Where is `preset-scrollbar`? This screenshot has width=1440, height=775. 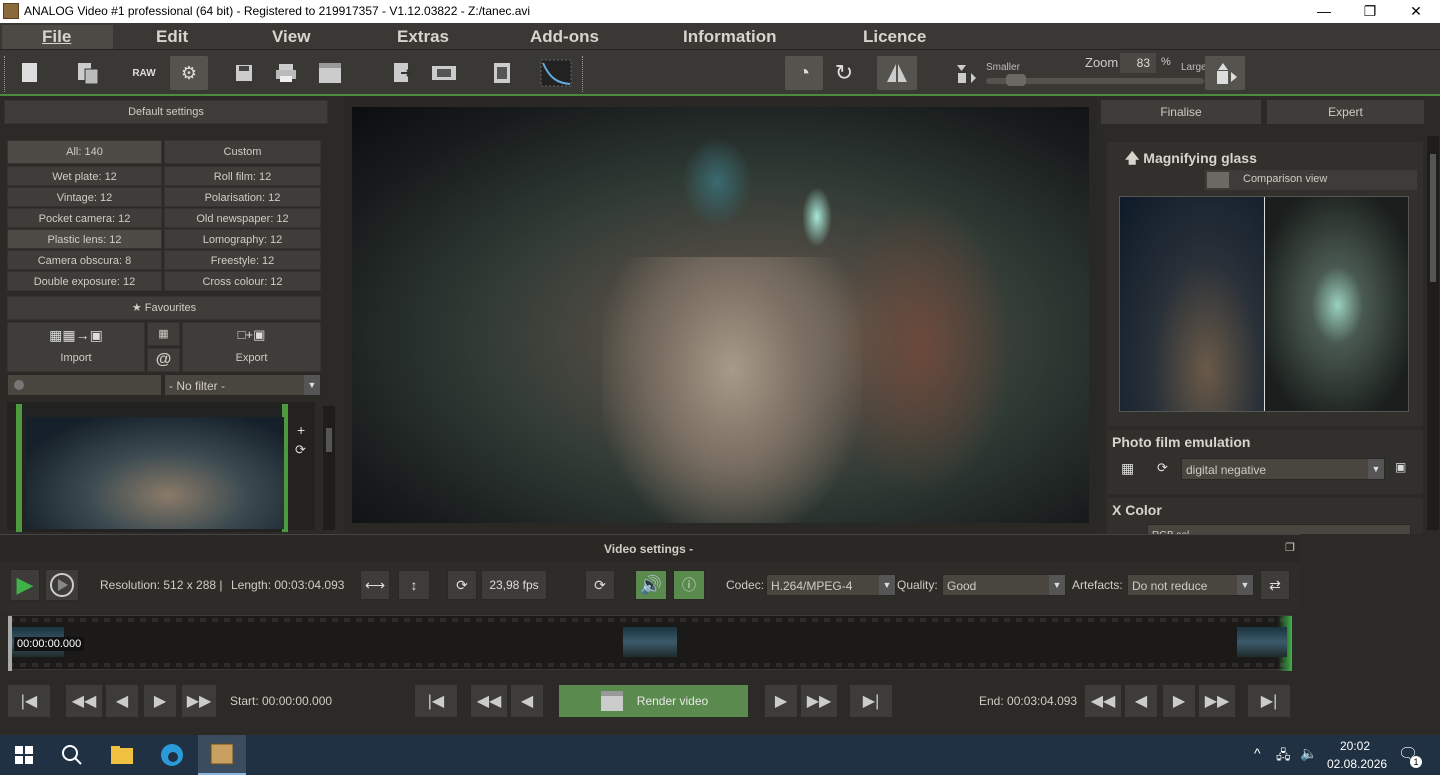
preset-scrollbar is located at coordinates (329, 468).